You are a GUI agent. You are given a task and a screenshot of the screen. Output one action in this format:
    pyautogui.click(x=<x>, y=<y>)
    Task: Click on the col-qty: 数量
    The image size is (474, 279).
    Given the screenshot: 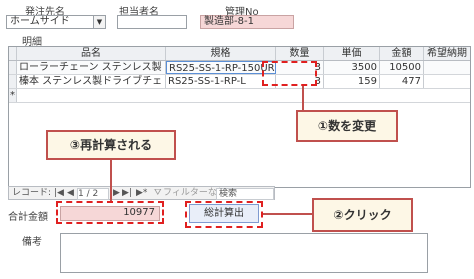 What is the action you would take?
    pyautogui.click(x=300, y=53)
    